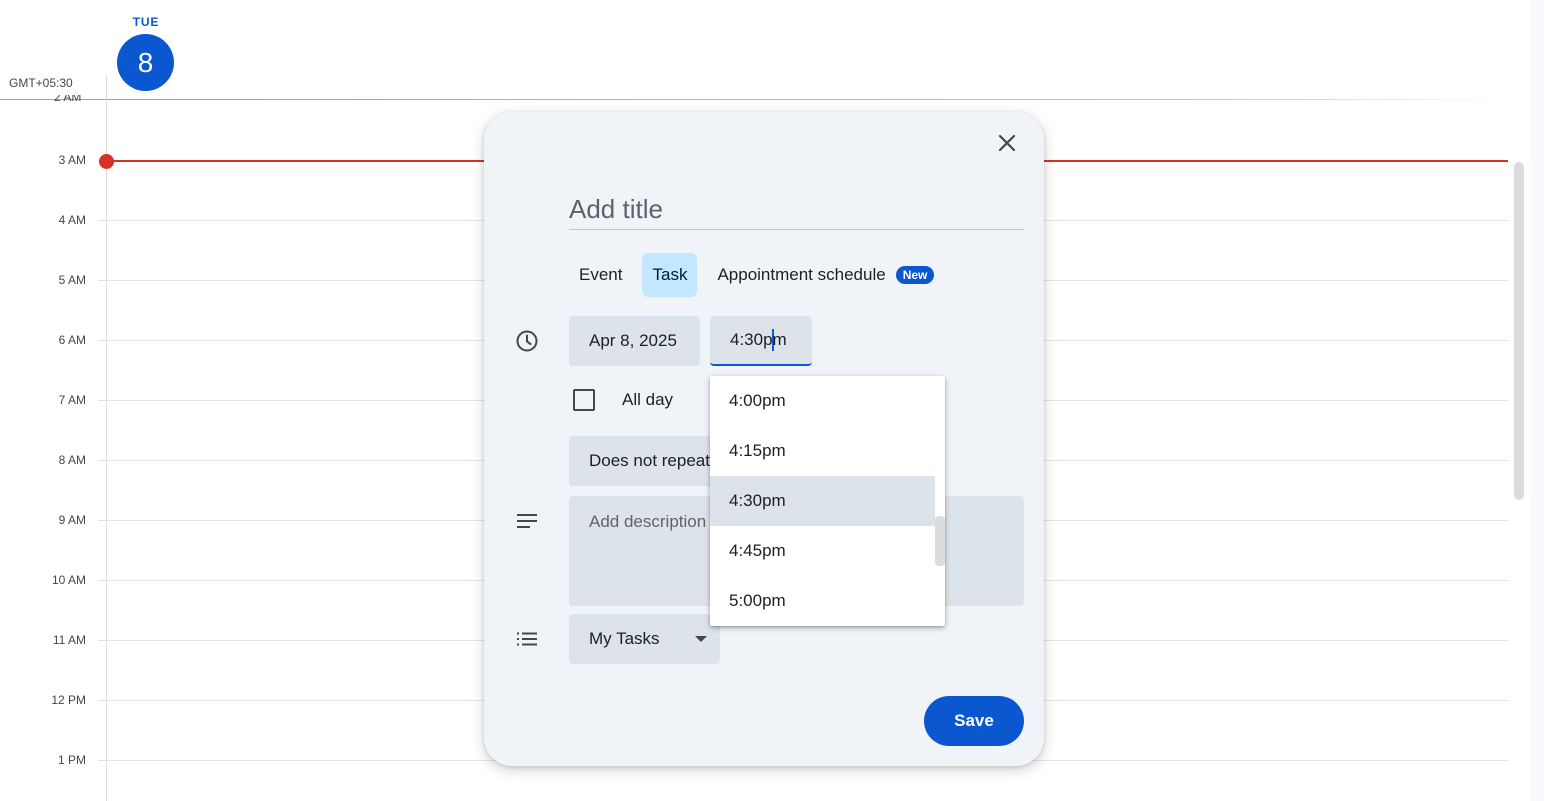 Image resolution: width=1544 pixels, height=801 pixels. Describe the element at coordinates (822, 601) in the screenshot. I see `time-option: 5:00pm` at that location.